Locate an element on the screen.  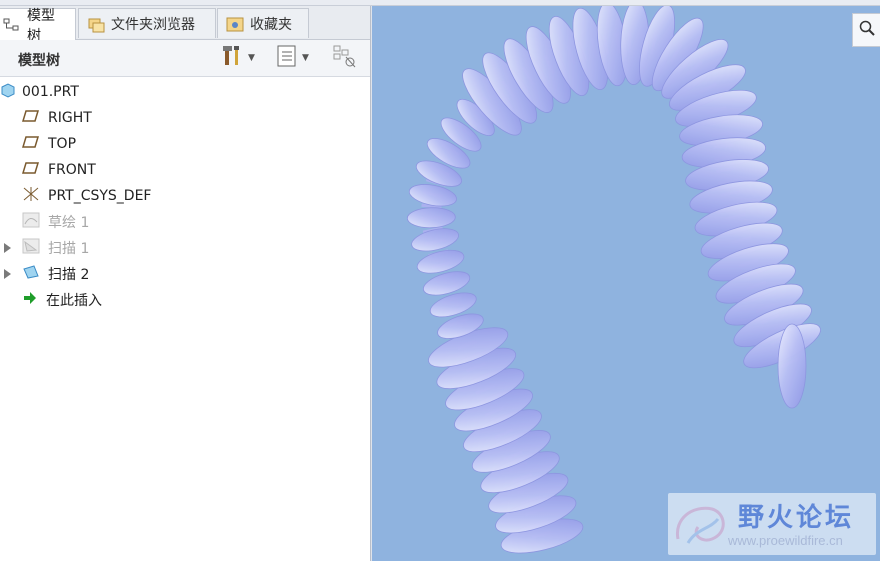
tree-item-label: PRT_CSYS_DEF is located at coordinates (100, 196).